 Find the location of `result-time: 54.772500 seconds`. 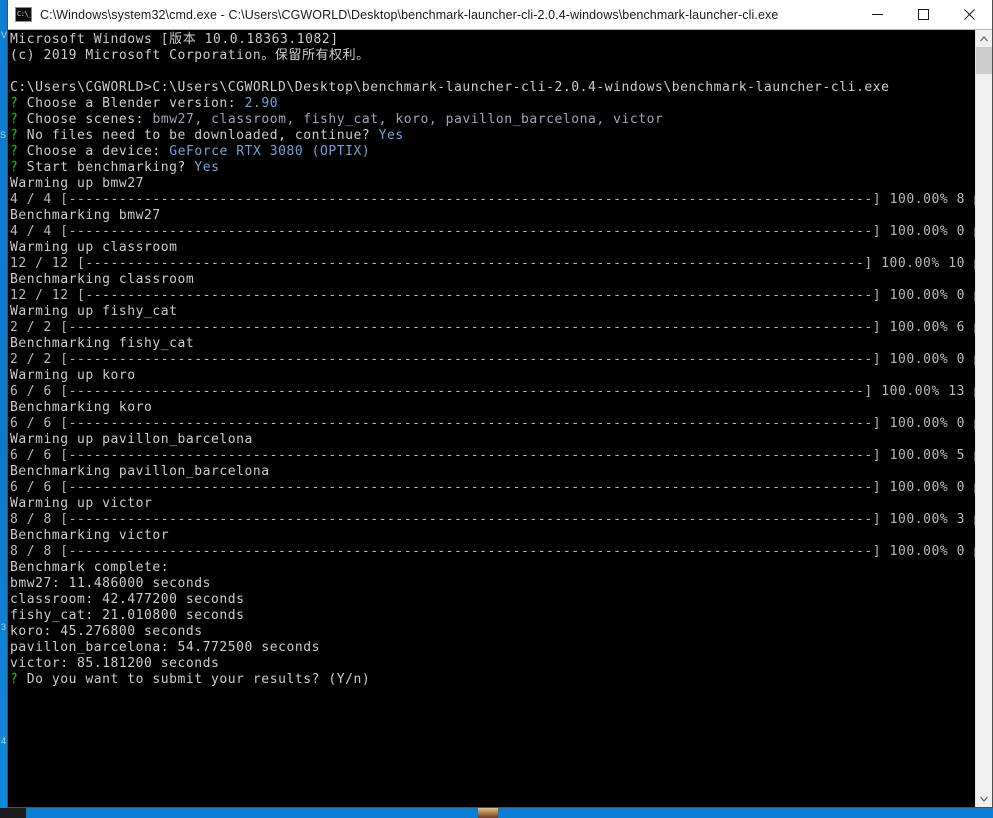

result-time: 54.772500 seconds is located at coordinates (248, 647).